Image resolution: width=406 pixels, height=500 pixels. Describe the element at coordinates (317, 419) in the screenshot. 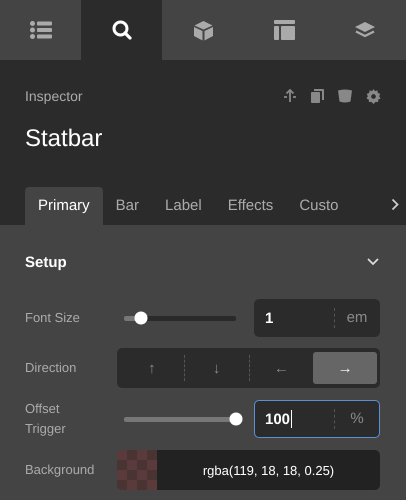

I see `number-field: 100 %` at that location.